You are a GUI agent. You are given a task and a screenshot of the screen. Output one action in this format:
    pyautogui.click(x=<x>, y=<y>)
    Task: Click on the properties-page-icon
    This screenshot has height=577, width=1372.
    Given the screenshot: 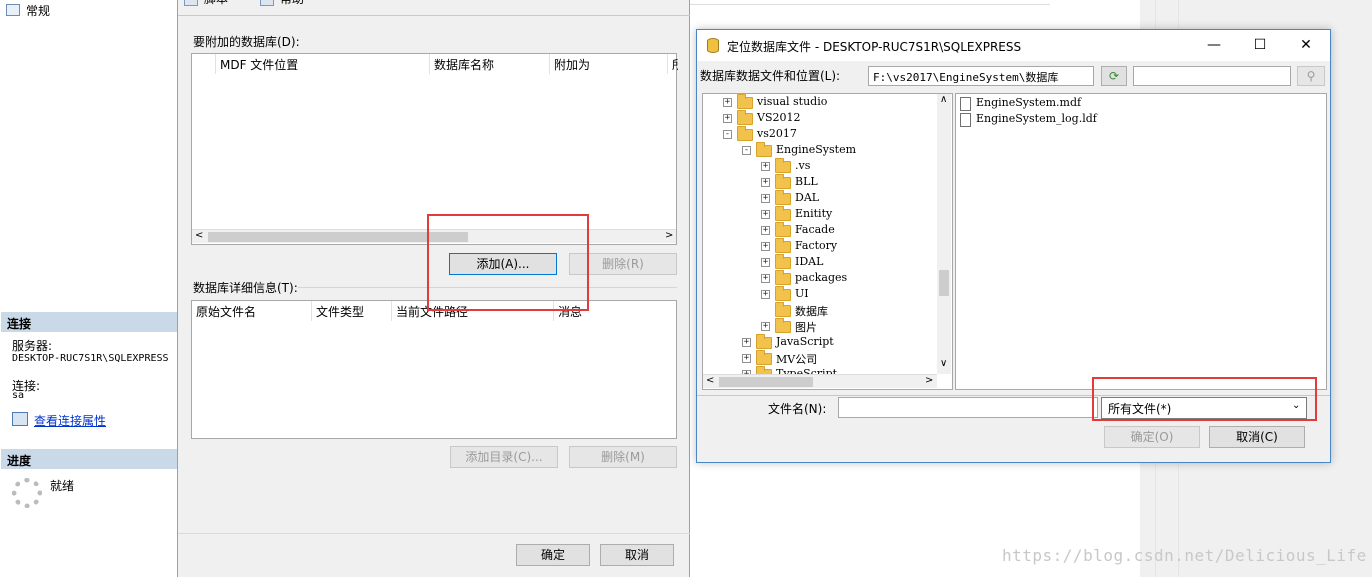 What is the action you would take?
    pyautogui.click(x=13, y=10)
    